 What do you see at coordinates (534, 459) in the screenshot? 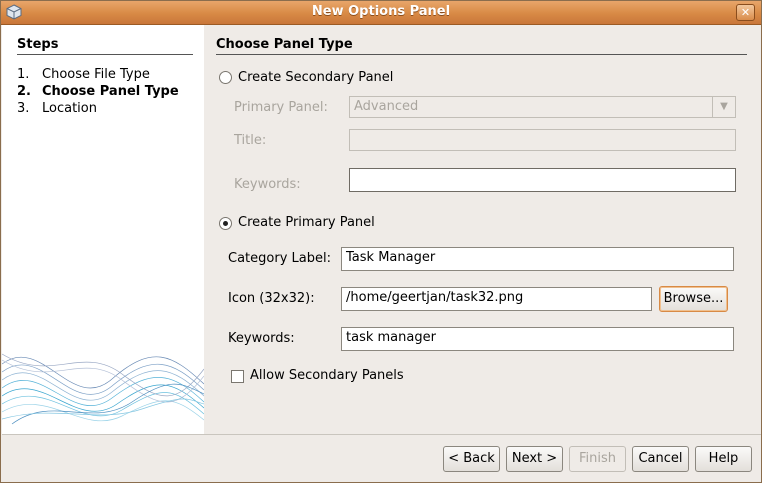
I see `next-button: Next >` at bounding box center [534, 459].